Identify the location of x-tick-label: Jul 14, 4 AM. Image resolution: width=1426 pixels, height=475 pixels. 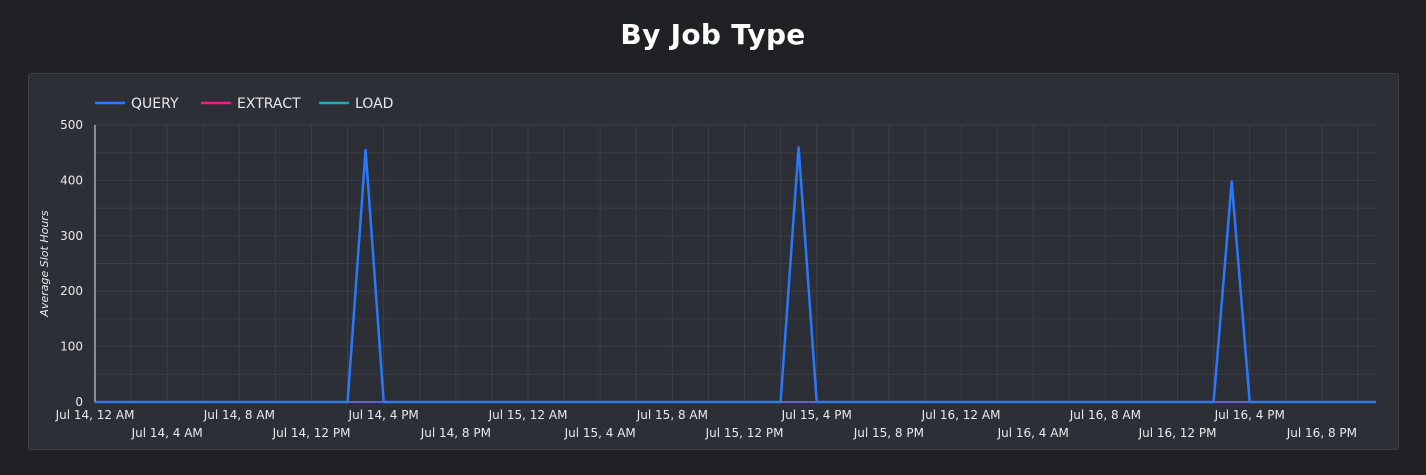
(167, 433).